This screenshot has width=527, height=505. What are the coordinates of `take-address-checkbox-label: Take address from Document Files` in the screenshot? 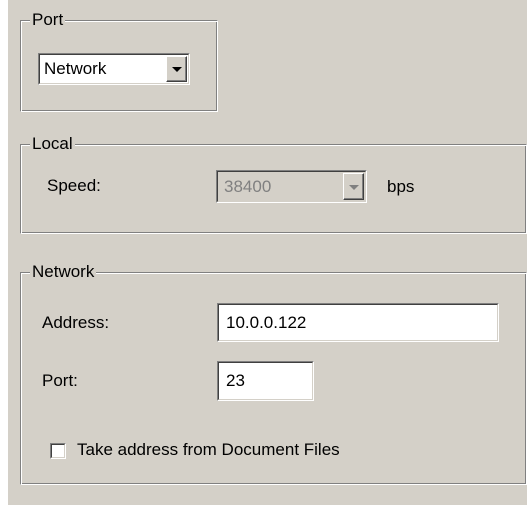 It's located at (208, 450).